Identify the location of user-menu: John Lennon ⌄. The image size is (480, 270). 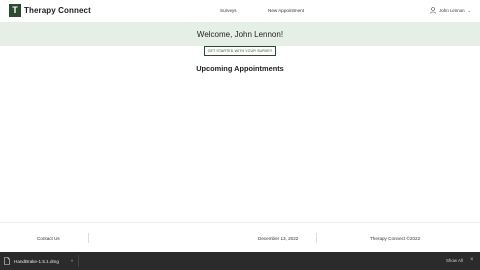
(450, 10).